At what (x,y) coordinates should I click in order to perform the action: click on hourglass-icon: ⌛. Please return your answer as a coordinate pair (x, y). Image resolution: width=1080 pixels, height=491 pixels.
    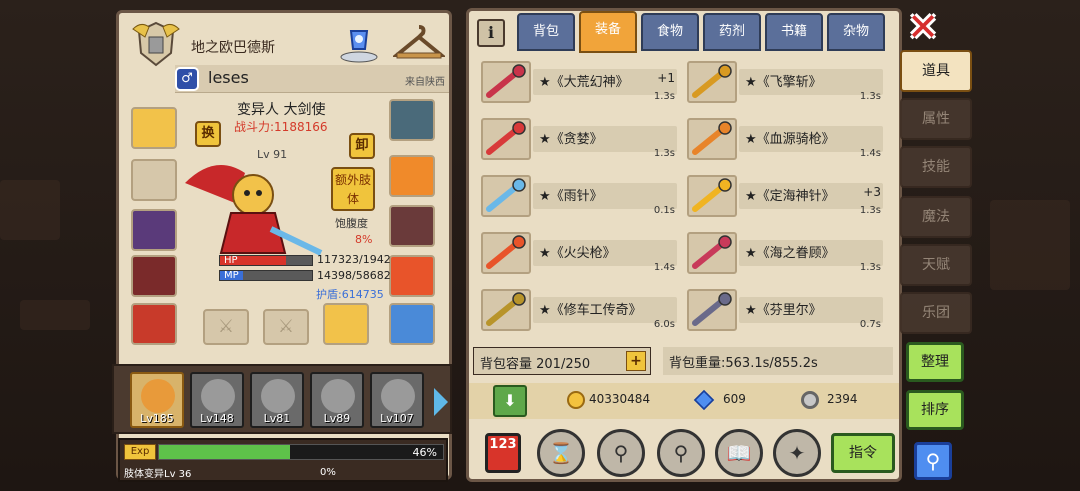
    Looking at the image, I should click on (561, 453).